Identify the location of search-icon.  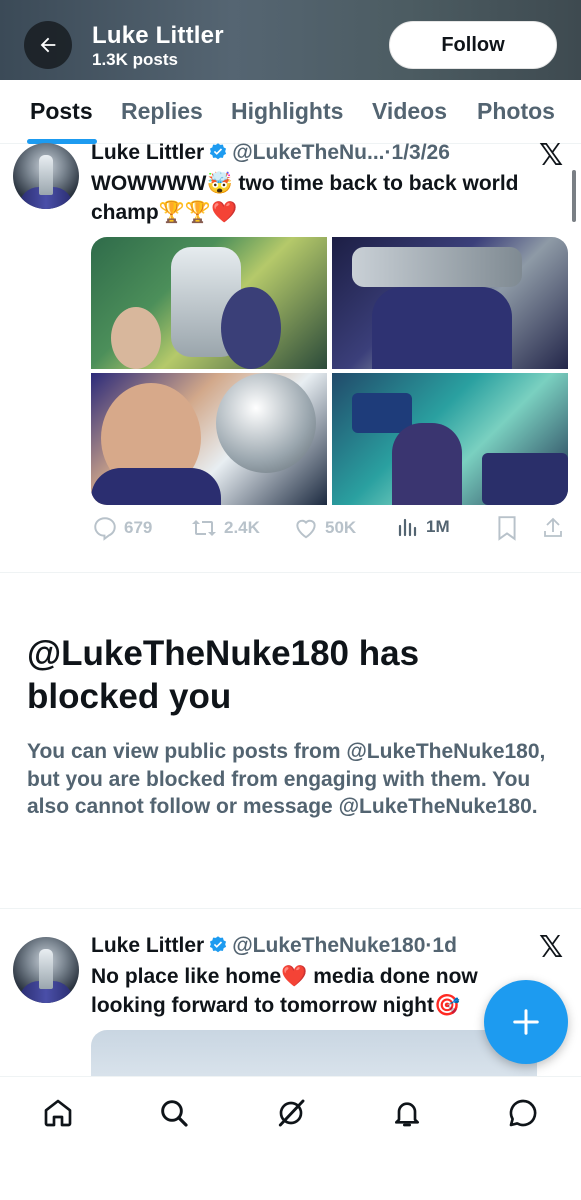
(174, 1113).